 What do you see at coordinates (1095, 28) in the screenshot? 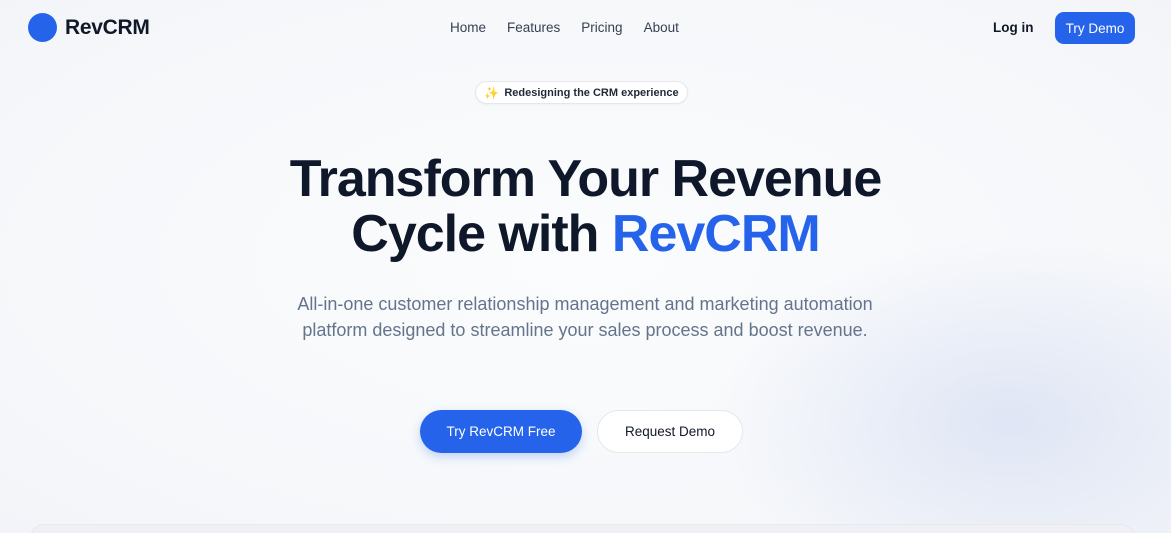
I see `try-demo-button: Try Demo` at bounding box center [1095, 28].